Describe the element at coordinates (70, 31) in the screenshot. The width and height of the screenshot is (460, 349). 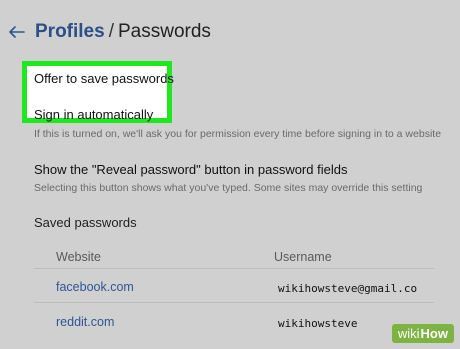
I see `breadcrumb-profiles-link: Profiles` at that location.